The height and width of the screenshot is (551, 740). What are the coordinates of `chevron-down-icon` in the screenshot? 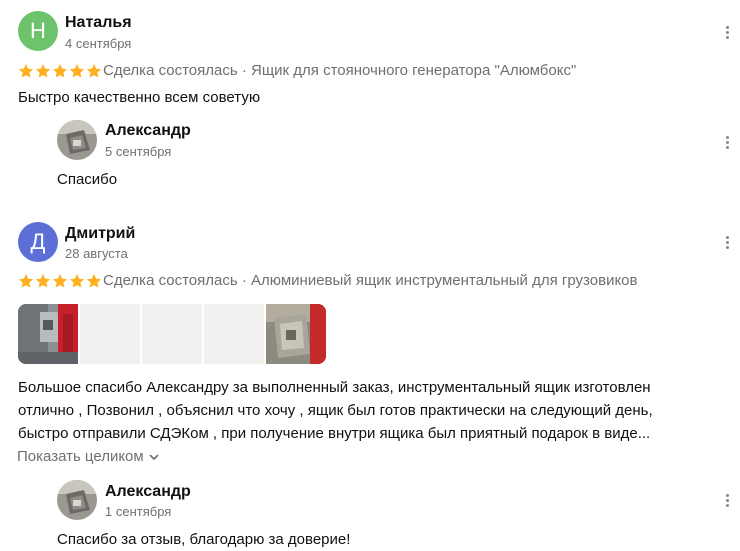 It's located at (154, 457).